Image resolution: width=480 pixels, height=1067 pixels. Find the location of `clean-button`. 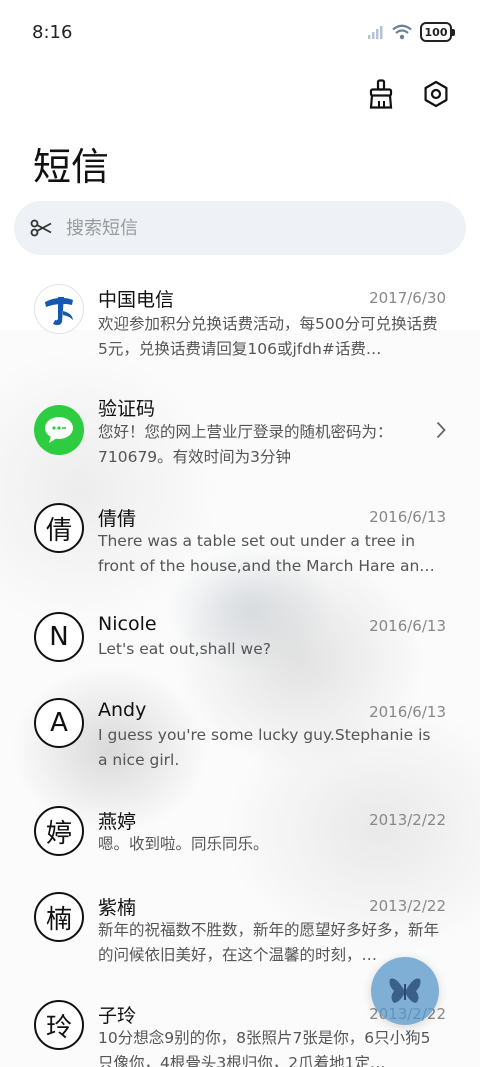

clean-button is located at coordinates (382, 94).